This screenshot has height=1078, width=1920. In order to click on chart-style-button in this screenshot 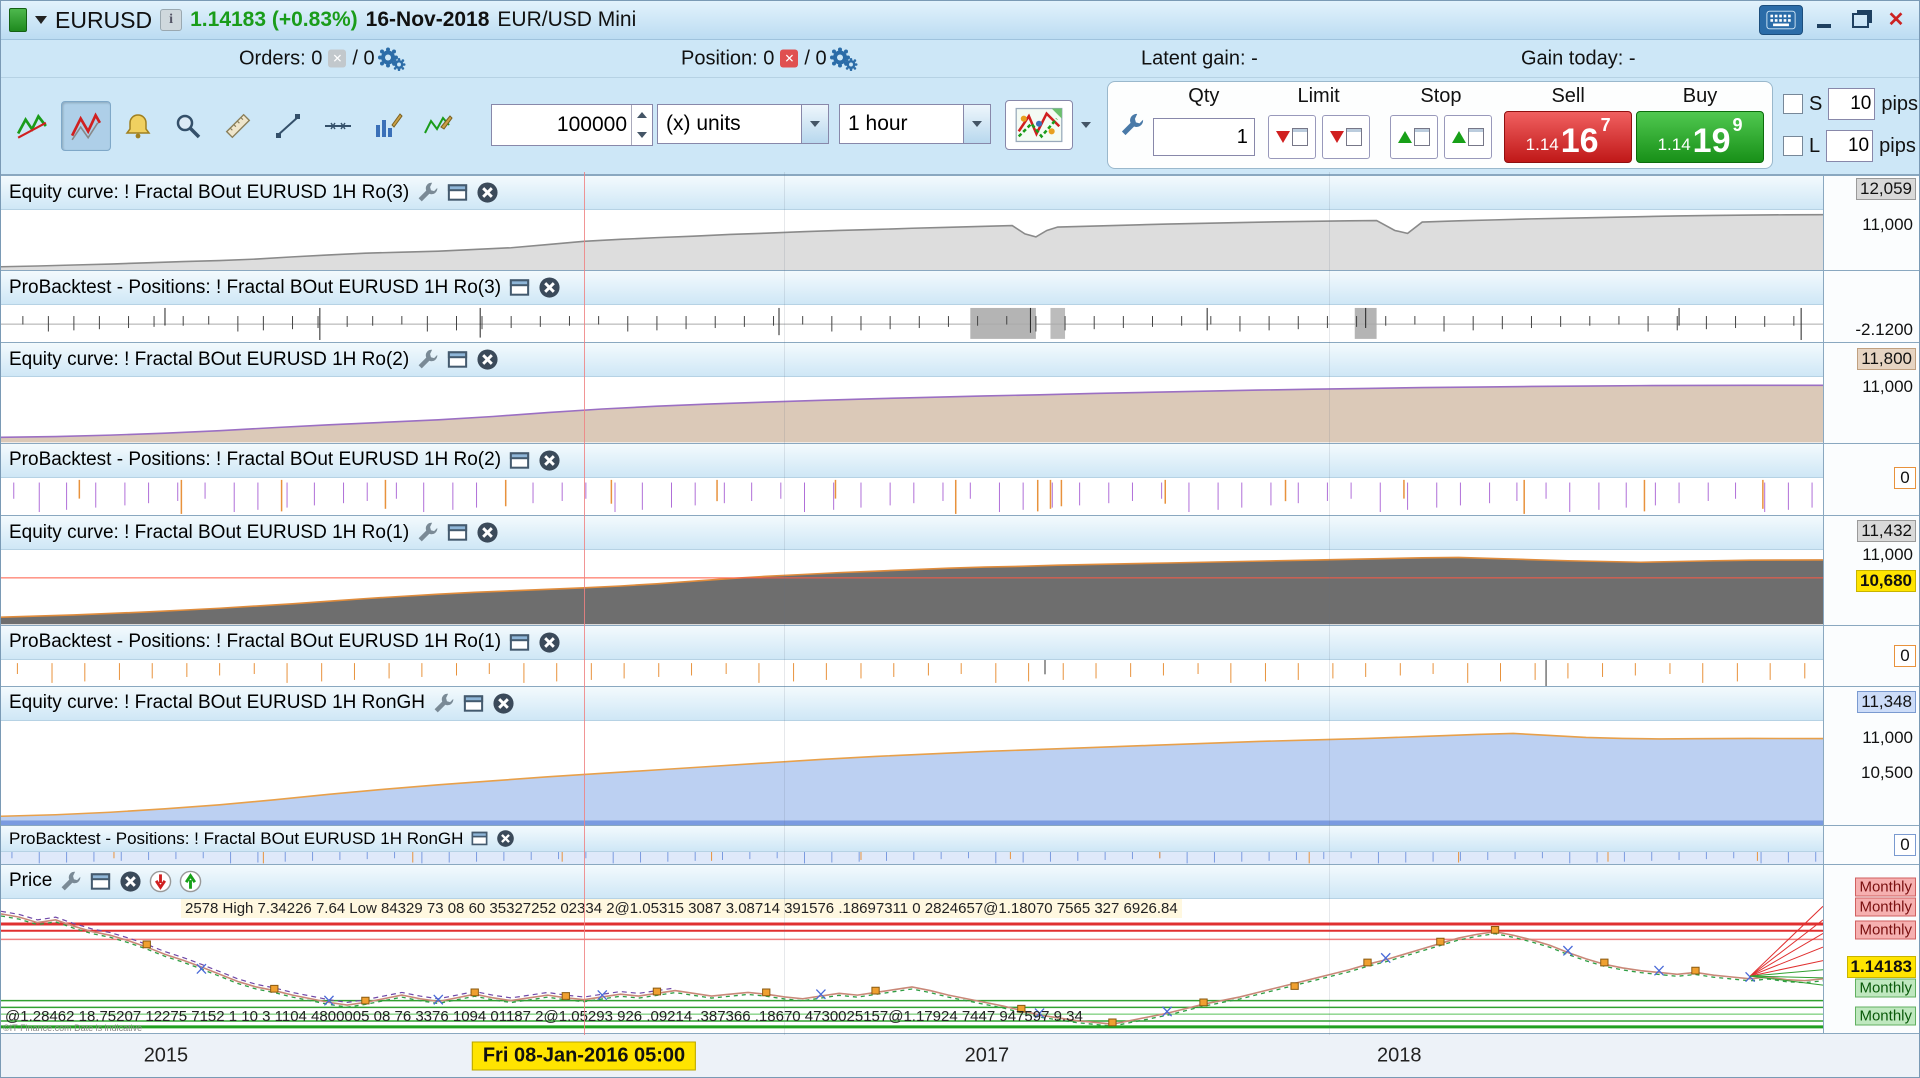, I will do `click(1039, 125)`.